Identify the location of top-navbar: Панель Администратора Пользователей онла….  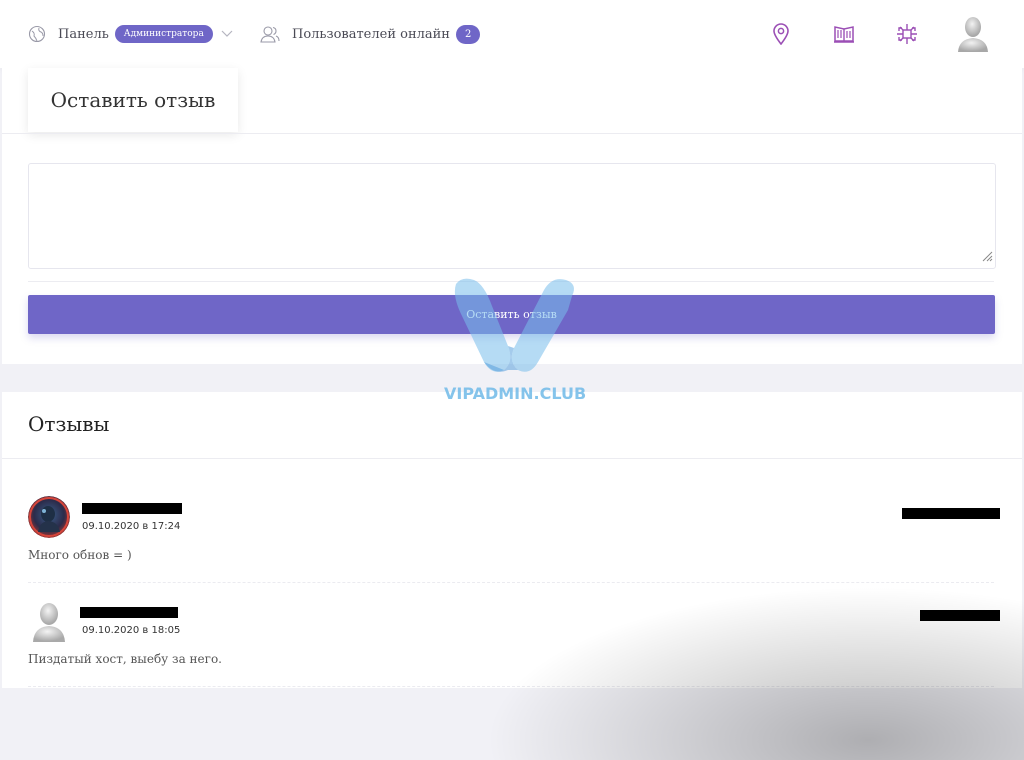
(512, 34).